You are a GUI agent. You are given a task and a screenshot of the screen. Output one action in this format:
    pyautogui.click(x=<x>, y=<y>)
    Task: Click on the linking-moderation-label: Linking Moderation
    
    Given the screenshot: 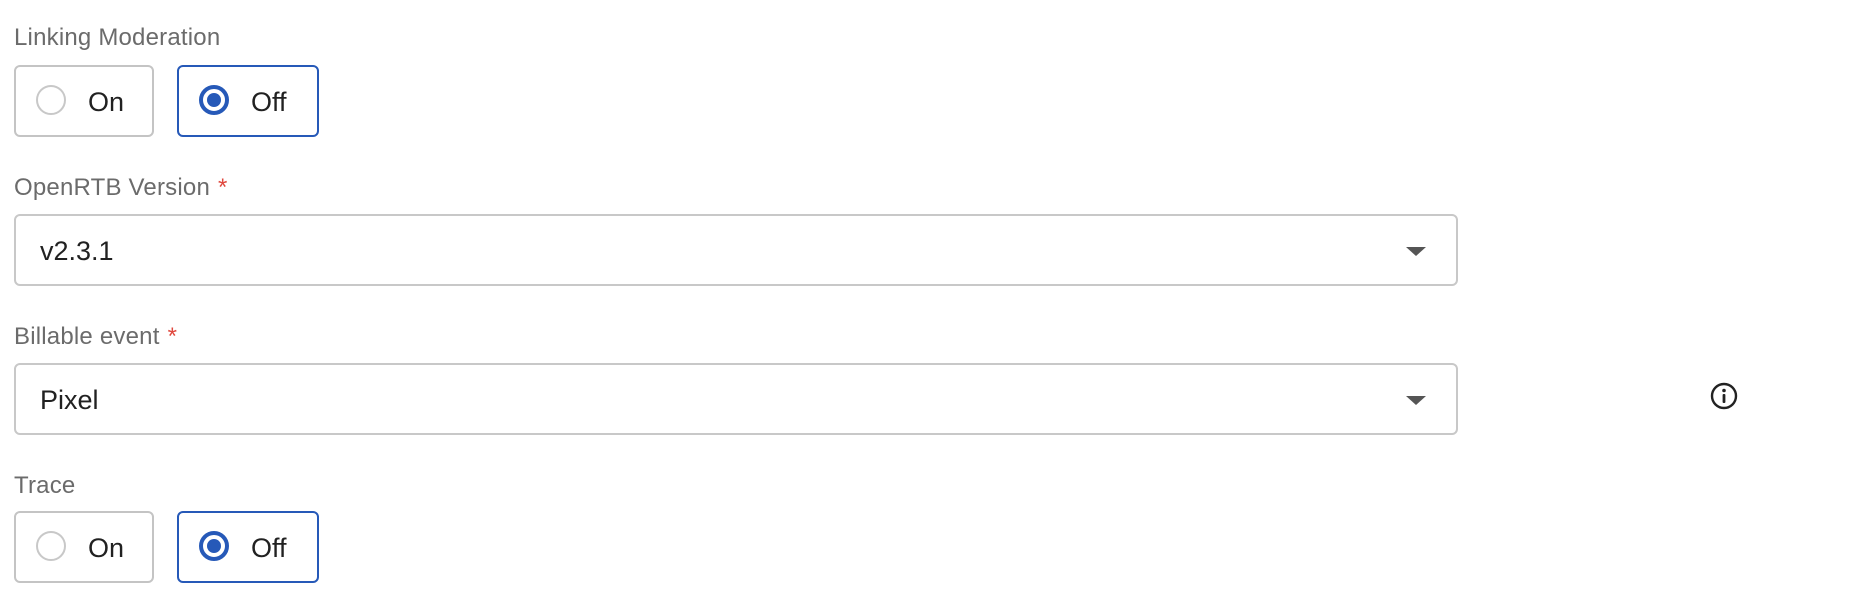 What is the action you would take?
    pyautogui.click(x=117, y=38)
    